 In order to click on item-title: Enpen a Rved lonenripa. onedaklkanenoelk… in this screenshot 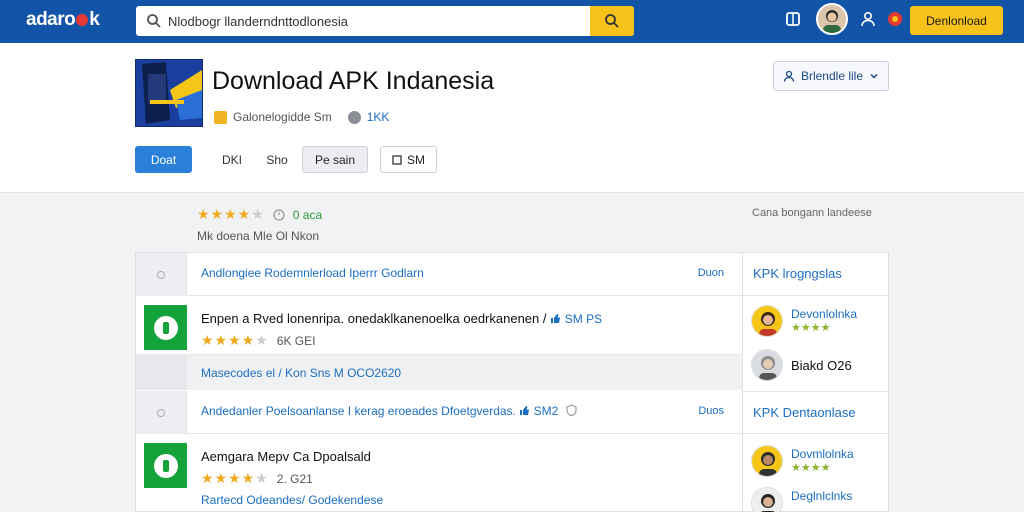, I will do `click(401, 318)`.